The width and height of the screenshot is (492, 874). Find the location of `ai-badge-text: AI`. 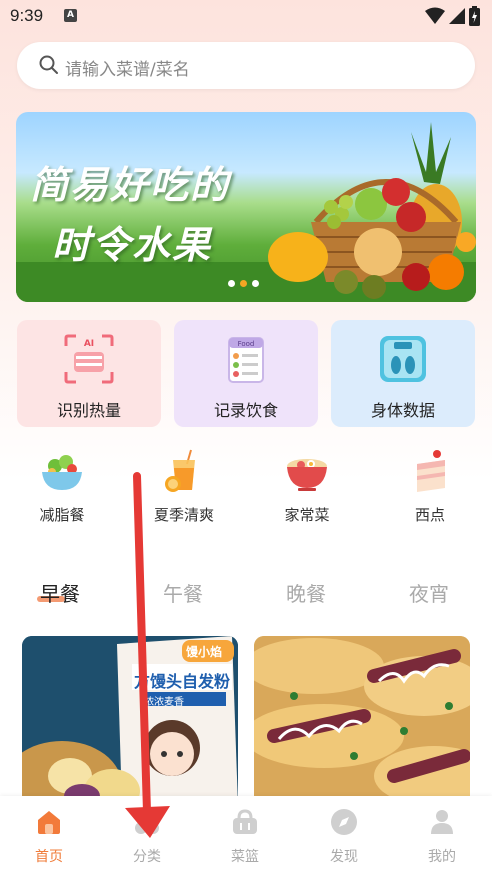

ai-badge-text: AI is located at coordinates (89, 344).